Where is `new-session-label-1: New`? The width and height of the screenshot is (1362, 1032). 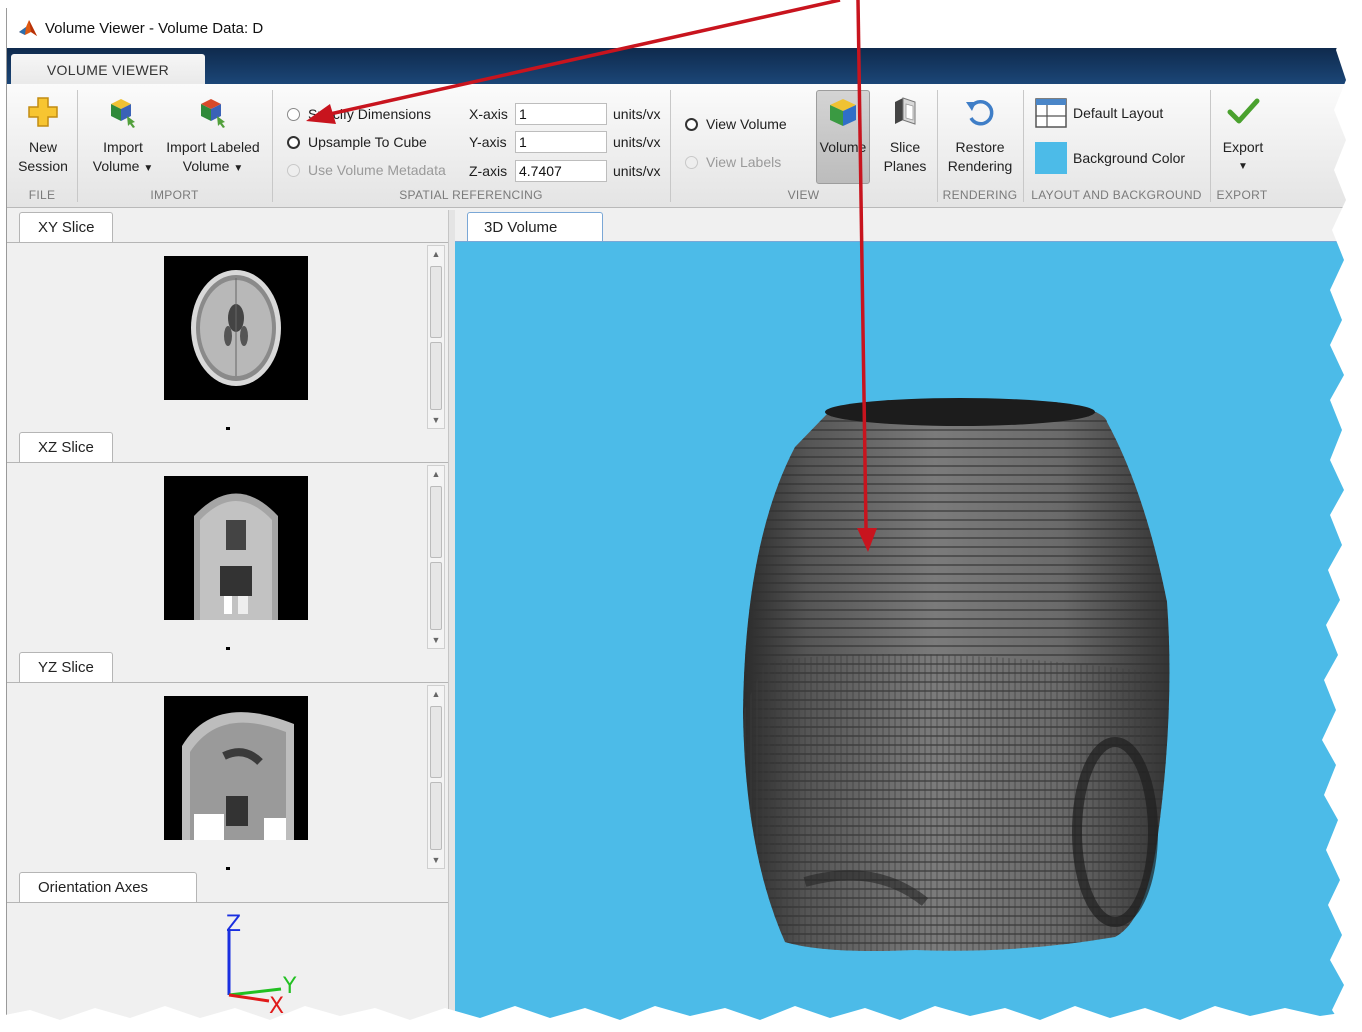 new-session-label-1: New is located at coordinates (42, 147).